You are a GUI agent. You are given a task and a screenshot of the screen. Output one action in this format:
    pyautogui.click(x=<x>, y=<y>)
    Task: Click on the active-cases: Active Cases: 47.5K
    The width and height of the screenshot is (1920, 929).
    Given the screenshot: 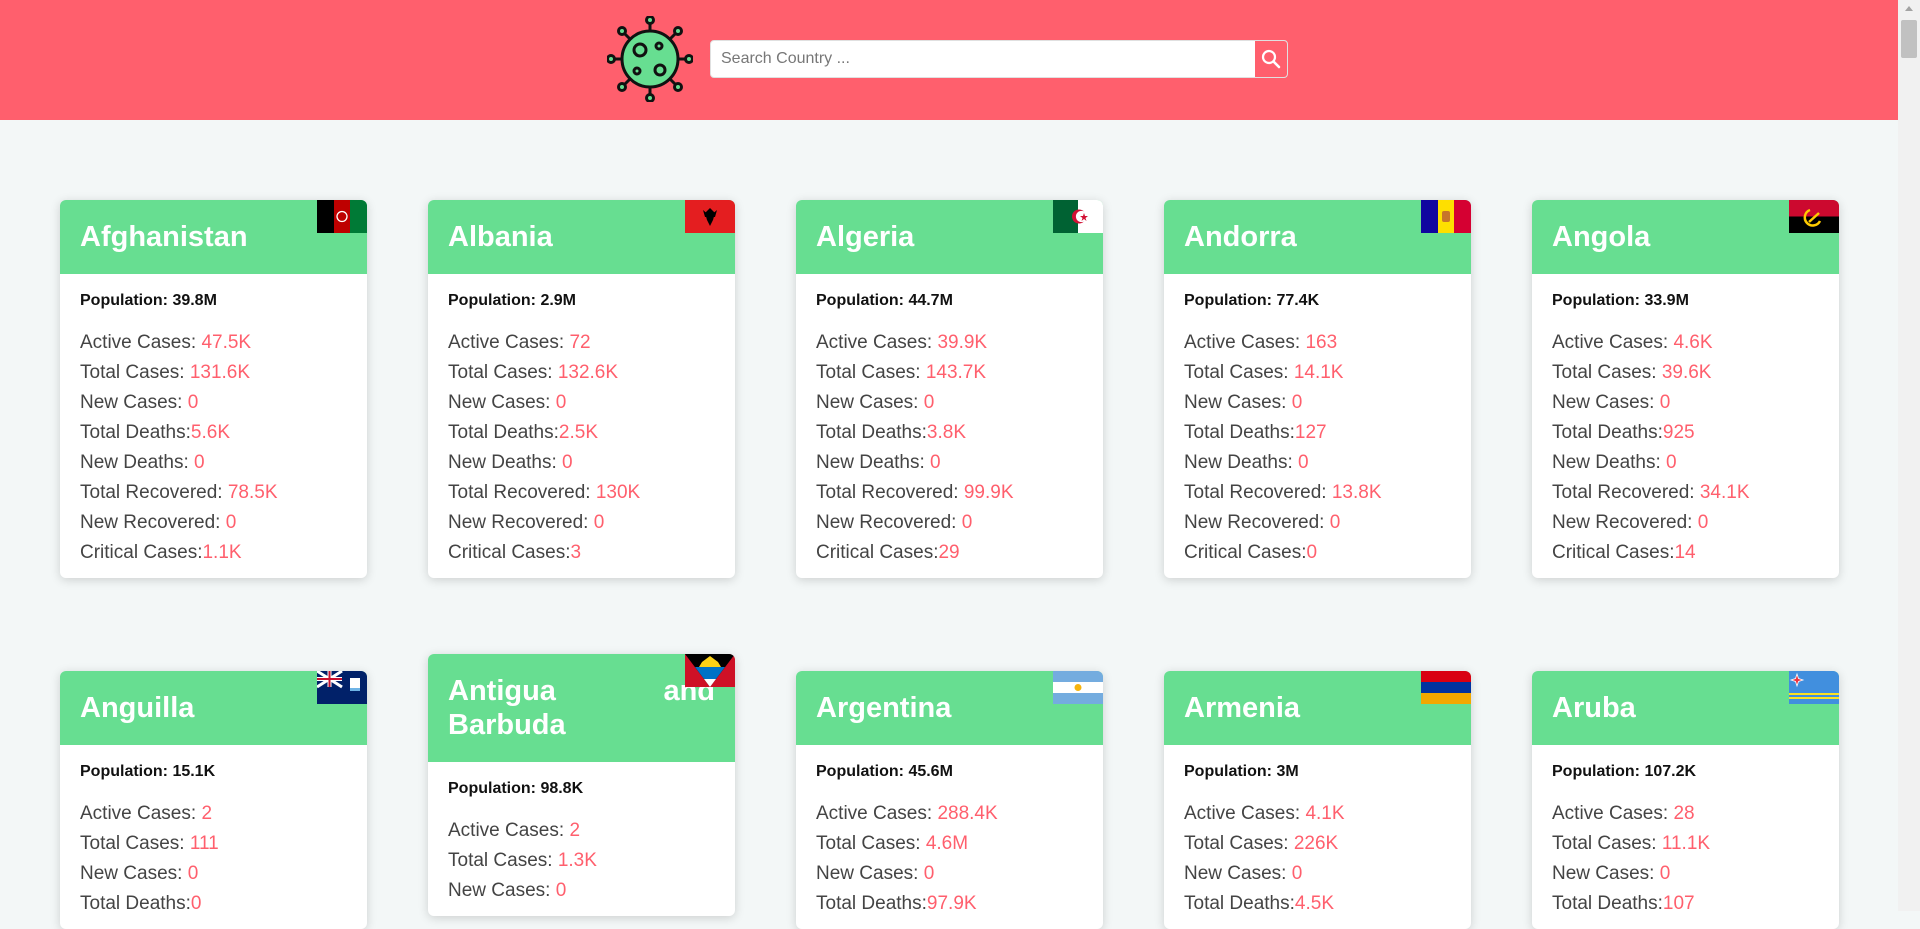 What is the action you would take?
    pyautogui.click(x=166, y=342)
    